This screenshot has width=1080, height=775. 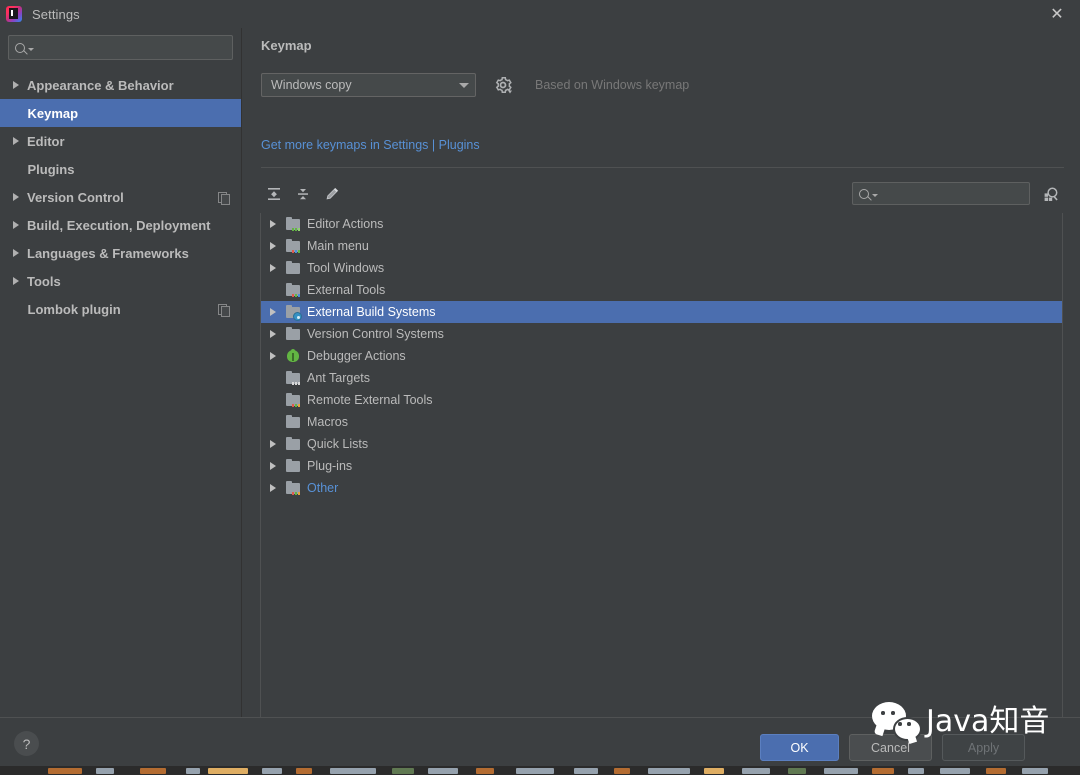 What do you see at coordinates (661, 224) in the screenshot?
I see `tree-row: Editor Actions` at bounding box center [661, 224].